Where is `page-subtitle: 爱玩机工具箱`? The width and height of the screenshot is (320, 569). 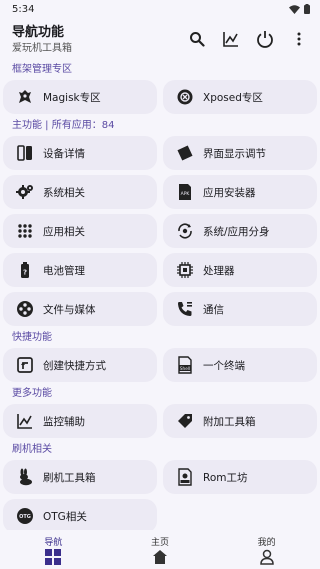
page-subtitle: 爱玩机工具箱 is located at coordinates (42, 48).